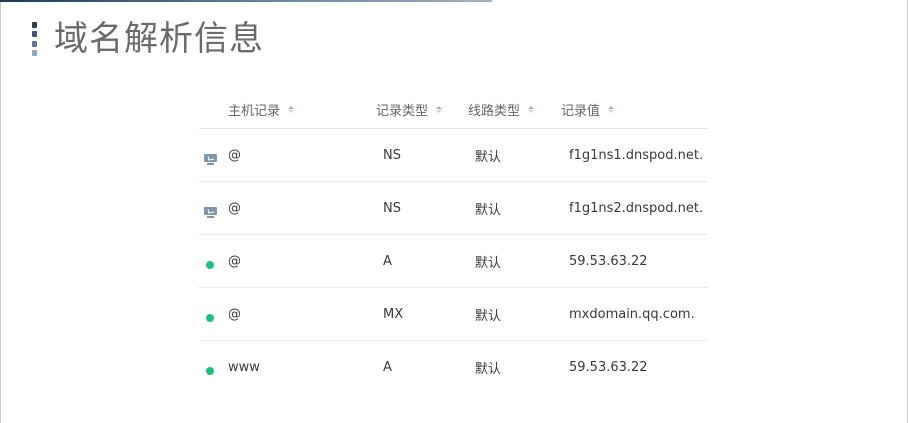 The width and height of the screenshot is (908, 423). I want to click on table-header: 主机记录 记录类型 线路类型 记录值, so click(453, 108).